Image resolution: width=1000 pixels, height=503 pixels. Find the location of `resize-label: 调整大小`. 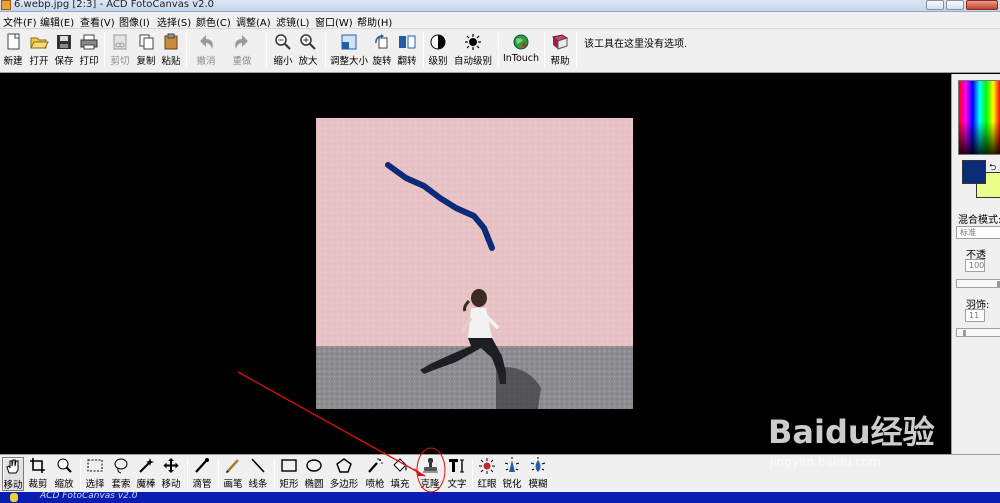

resize-label: 调整大小 is located at coordinates (349, 61).